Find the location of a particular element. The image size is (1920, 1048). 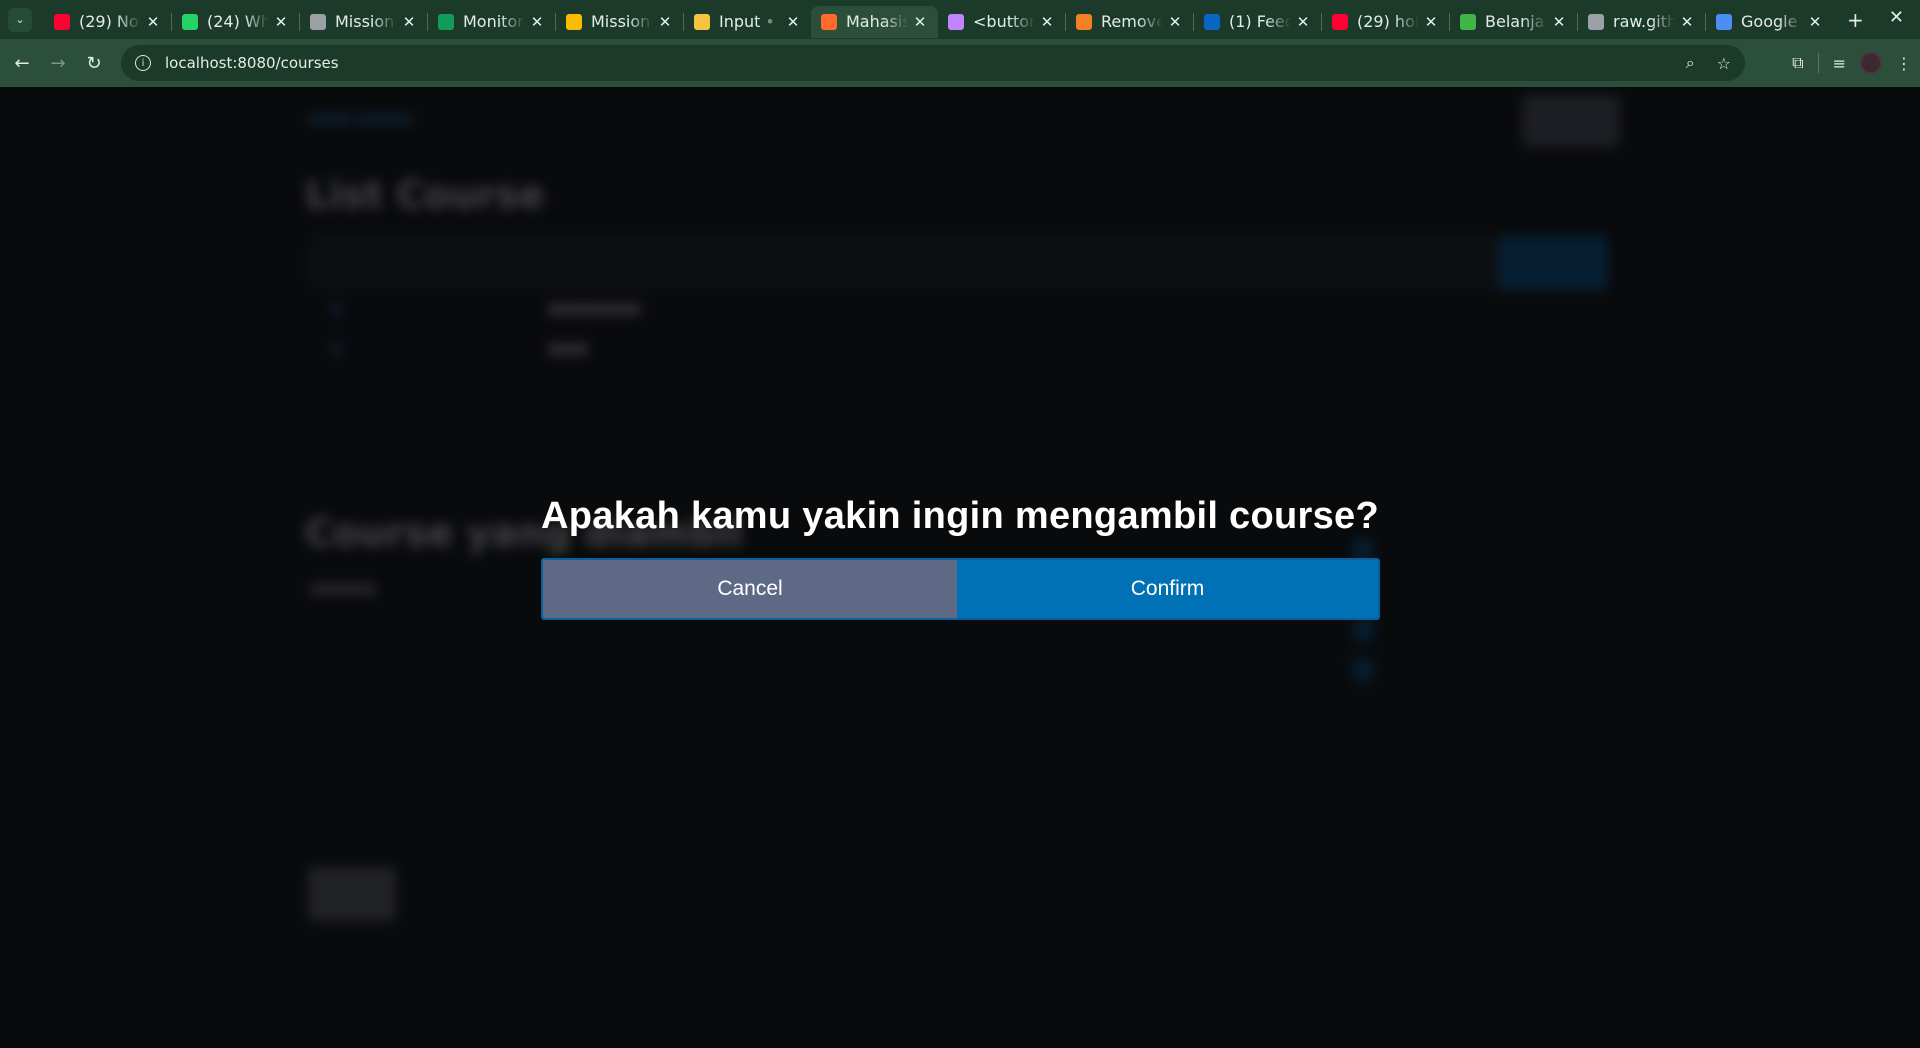

browser-tab: Input • I ✕ is located at coordinates (747, 22).